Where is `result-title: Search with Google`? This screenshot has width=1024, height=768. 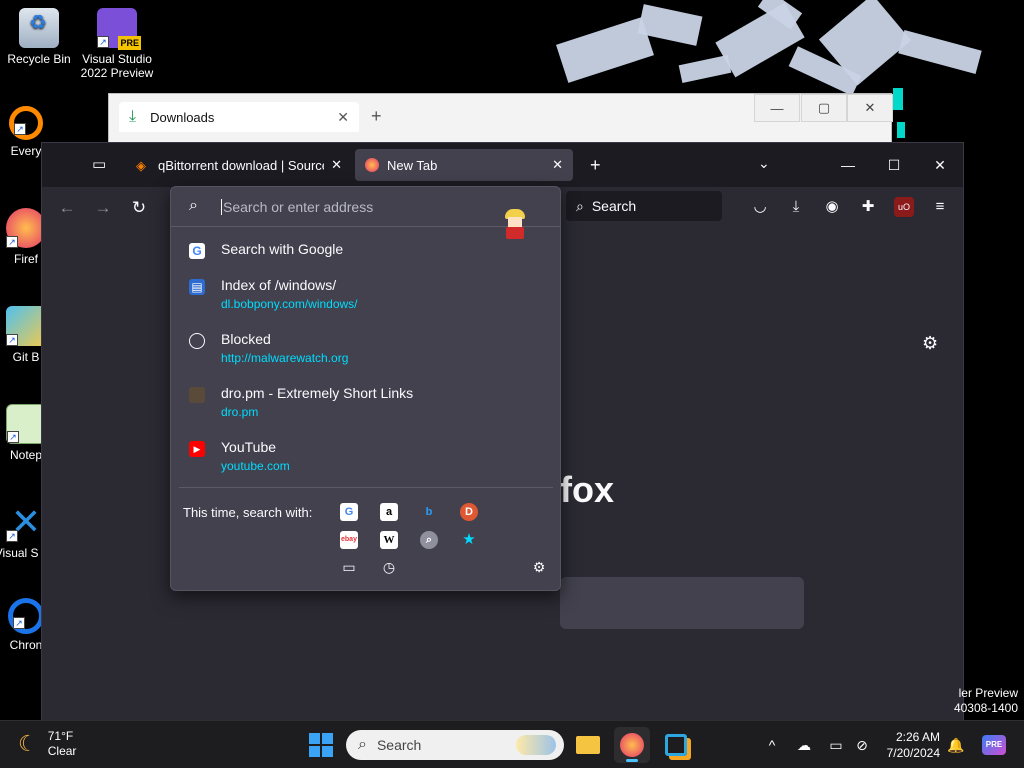 result-title: Search with Google is located at coordinates (282, 249).